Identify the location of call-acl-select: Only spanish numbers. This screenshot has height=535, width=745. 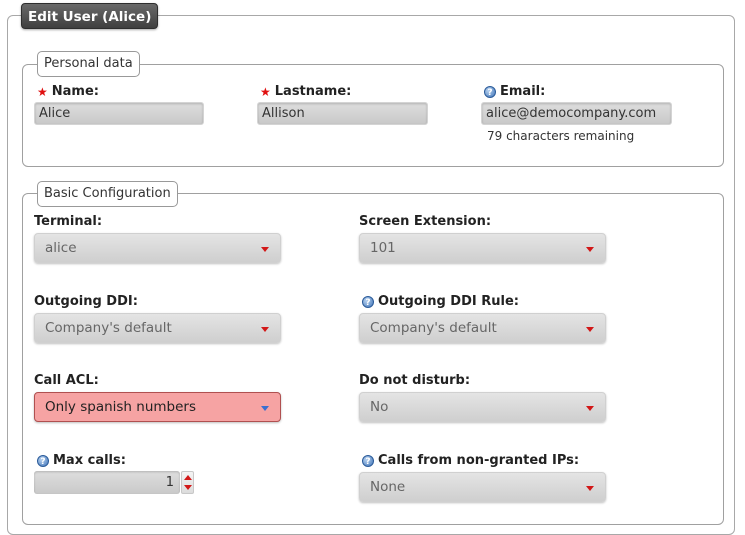
(157, 407).